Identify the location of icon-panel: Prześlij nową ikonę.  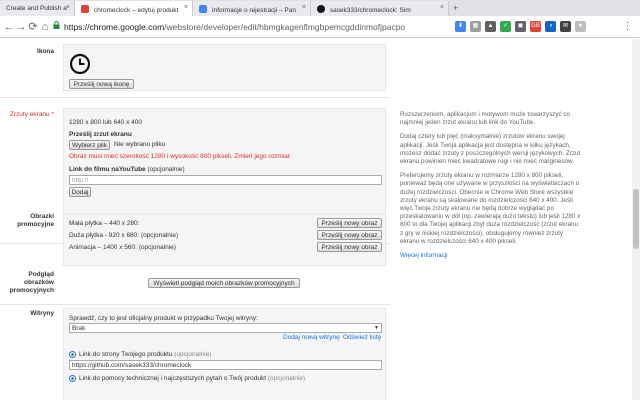
(224, 67).